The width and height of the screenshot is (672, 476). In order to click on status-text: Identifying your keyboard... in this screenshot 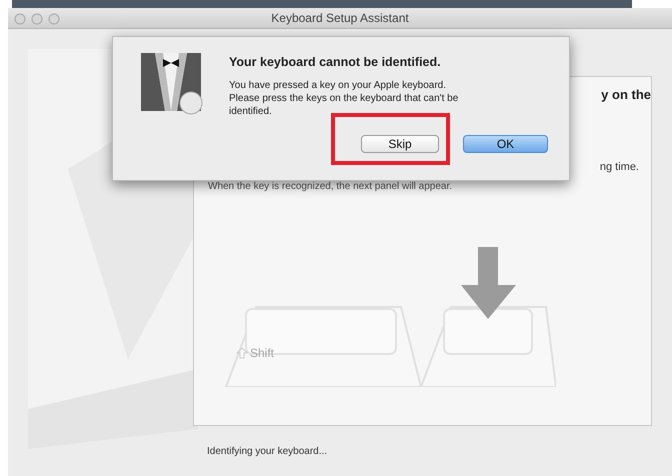, I will do `click(267, 451)`.